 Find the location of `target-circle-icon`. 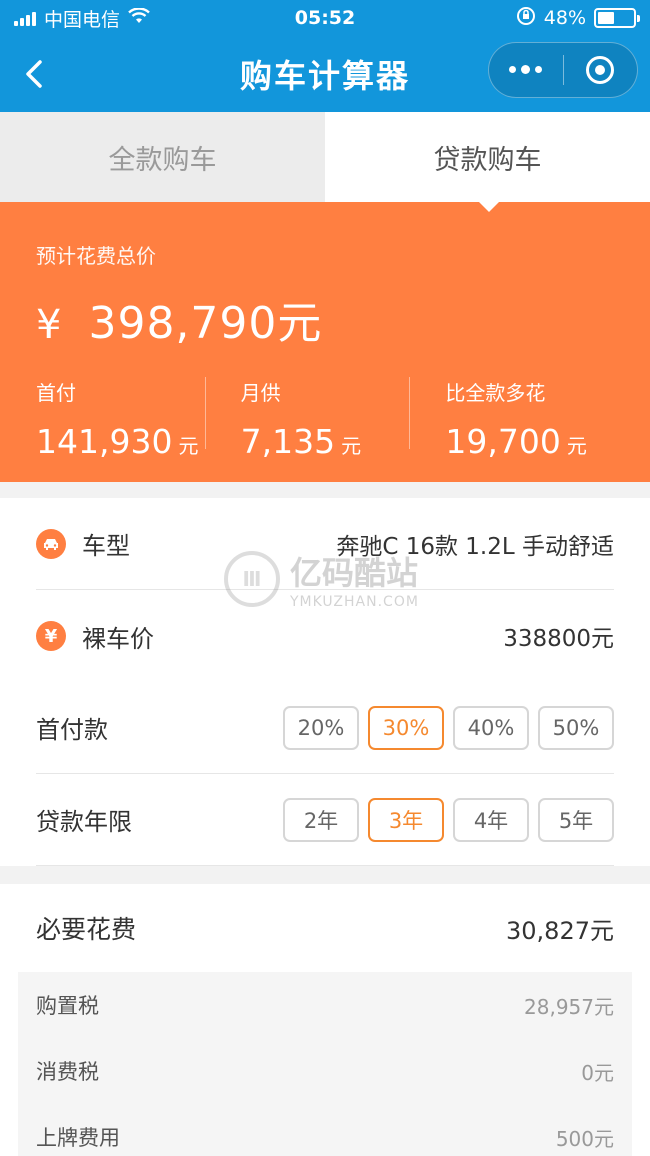

target-circle-icon is located at coordinates (600, 70).